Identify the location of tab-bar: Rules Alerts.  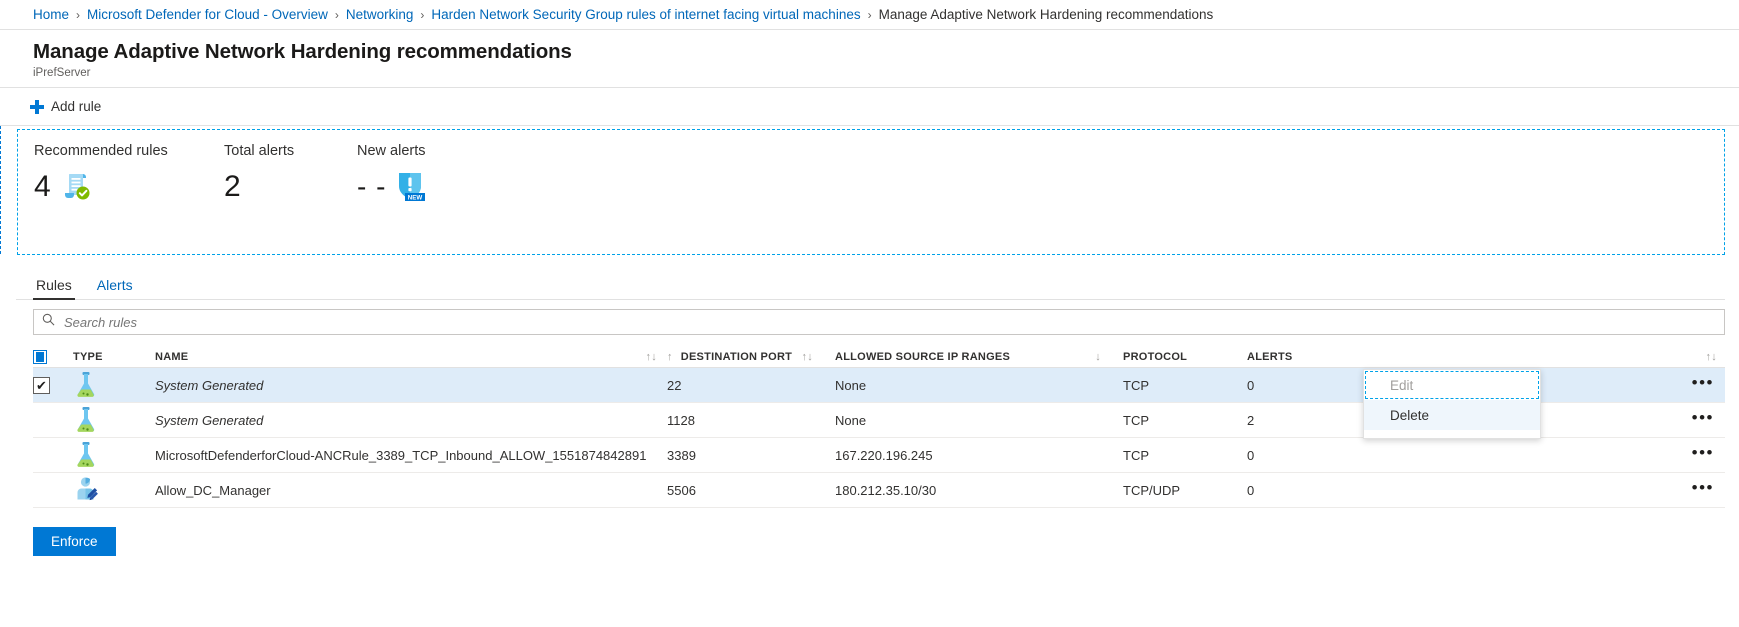
(870, 285).